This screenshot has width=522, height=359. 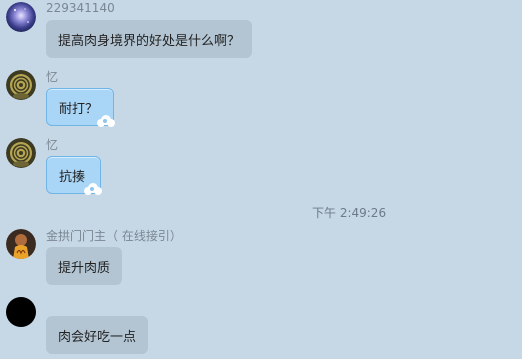 I want to click on message-text: 提高肉身境界的好处是什么啊？, so click(x=149, y=41).